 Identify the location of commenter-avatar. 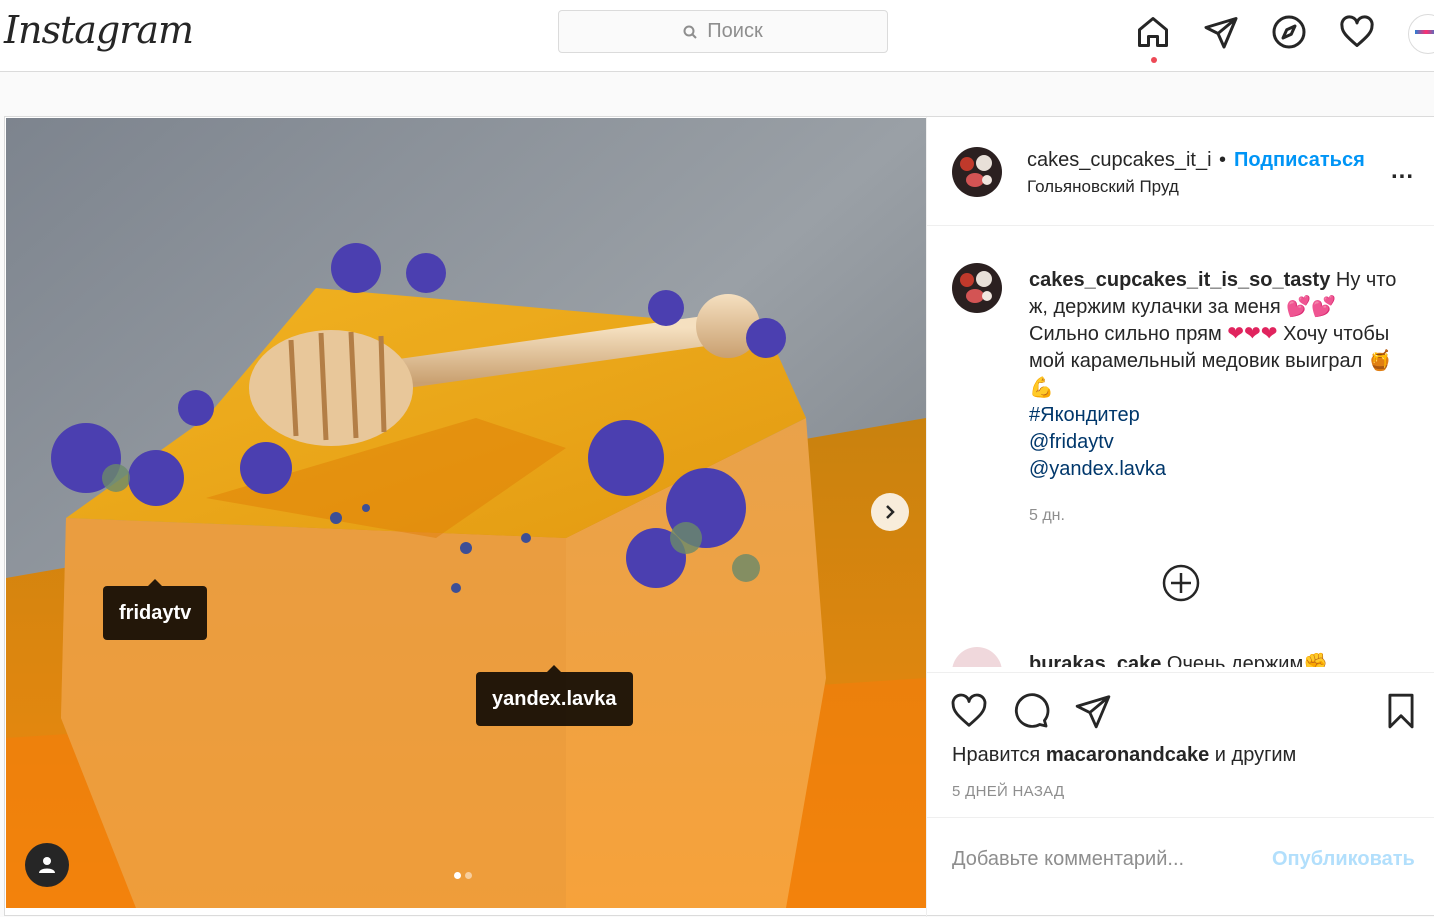
(977, 657).